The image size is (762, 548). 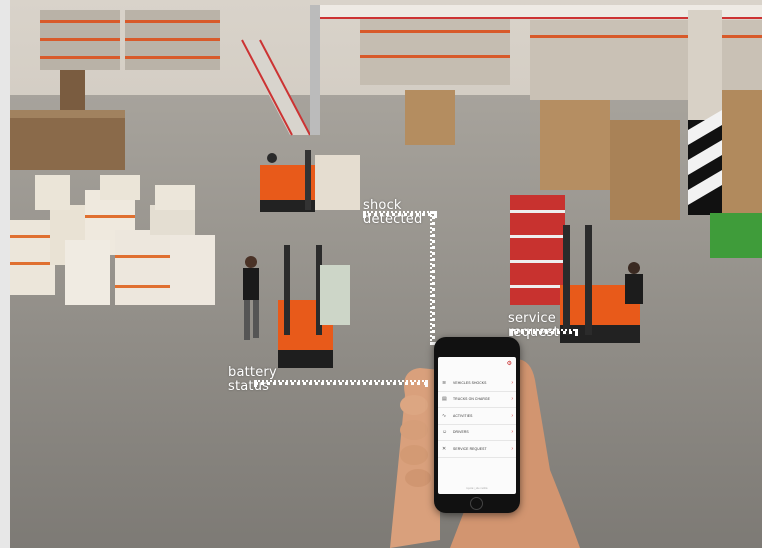 I want to click on battery-label-line1: battery, so click(x=252, y=372).